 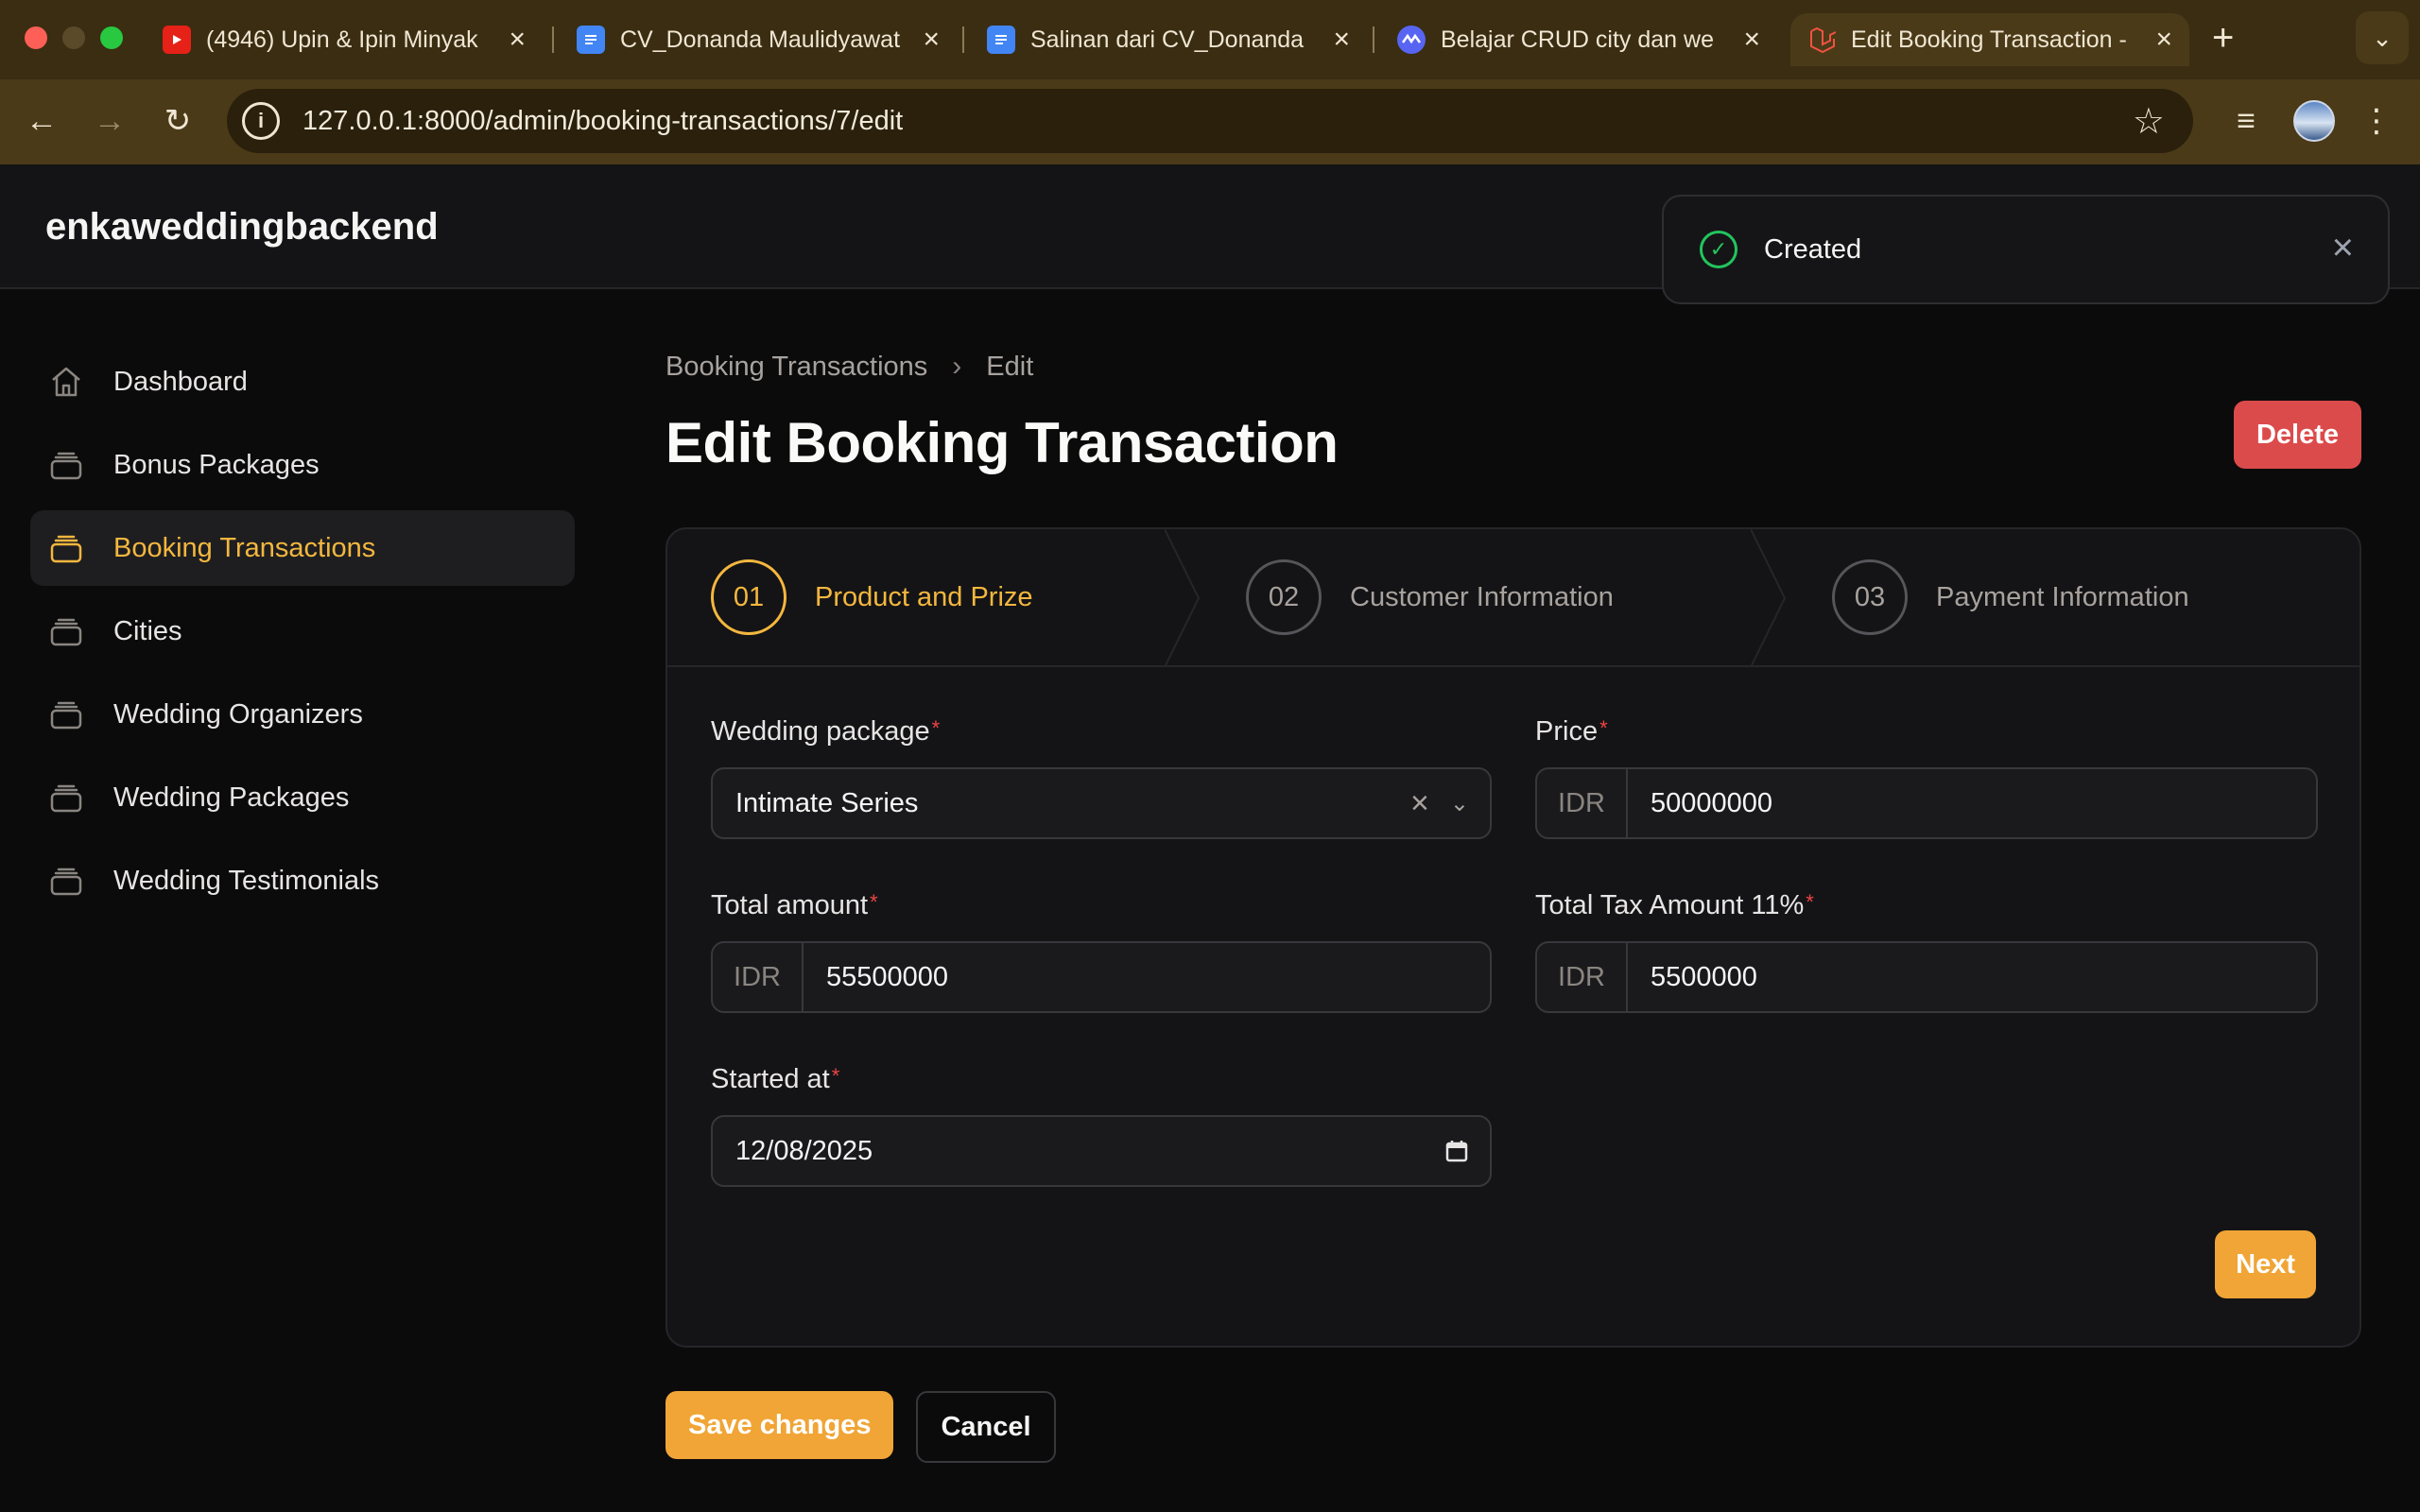 What do you see at coordinates (2382, 37) in the screenshot?
I see `tab-search-icon: ⌄` at bounding box center [2382, 37].